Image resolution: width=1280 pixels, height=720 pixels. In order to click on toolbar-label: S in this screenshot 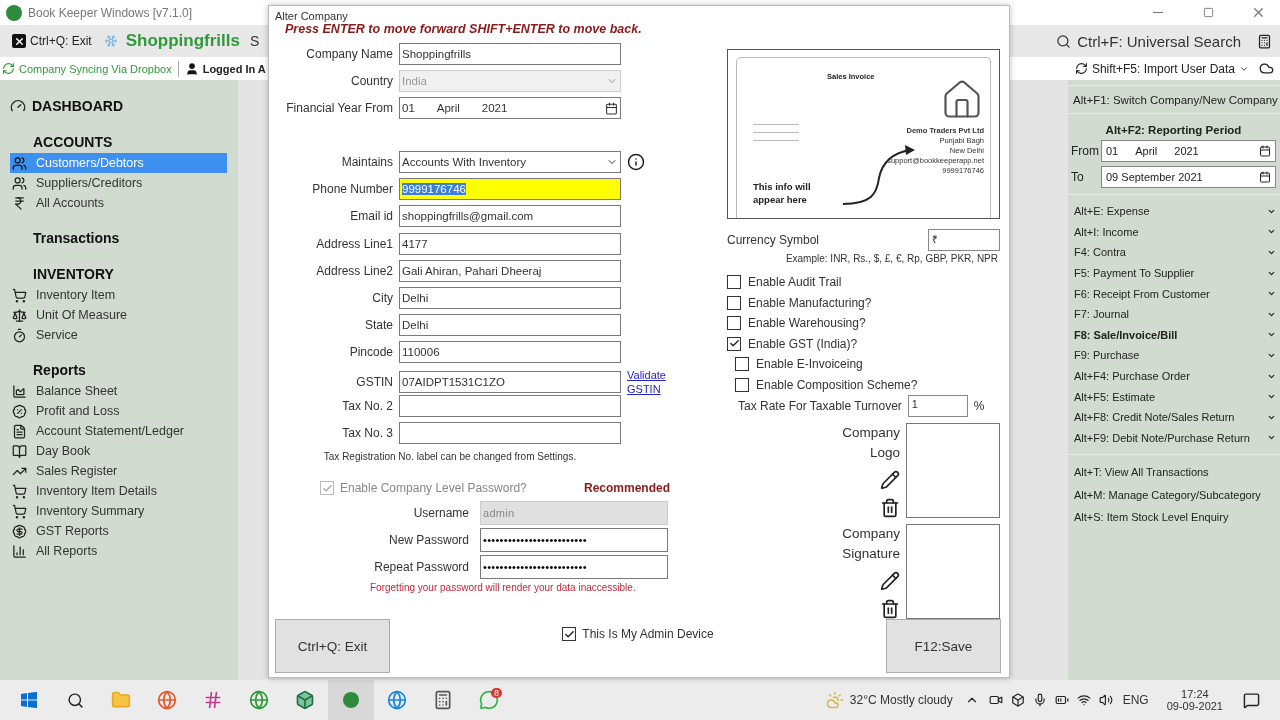, I will do `click(254, 41)`.